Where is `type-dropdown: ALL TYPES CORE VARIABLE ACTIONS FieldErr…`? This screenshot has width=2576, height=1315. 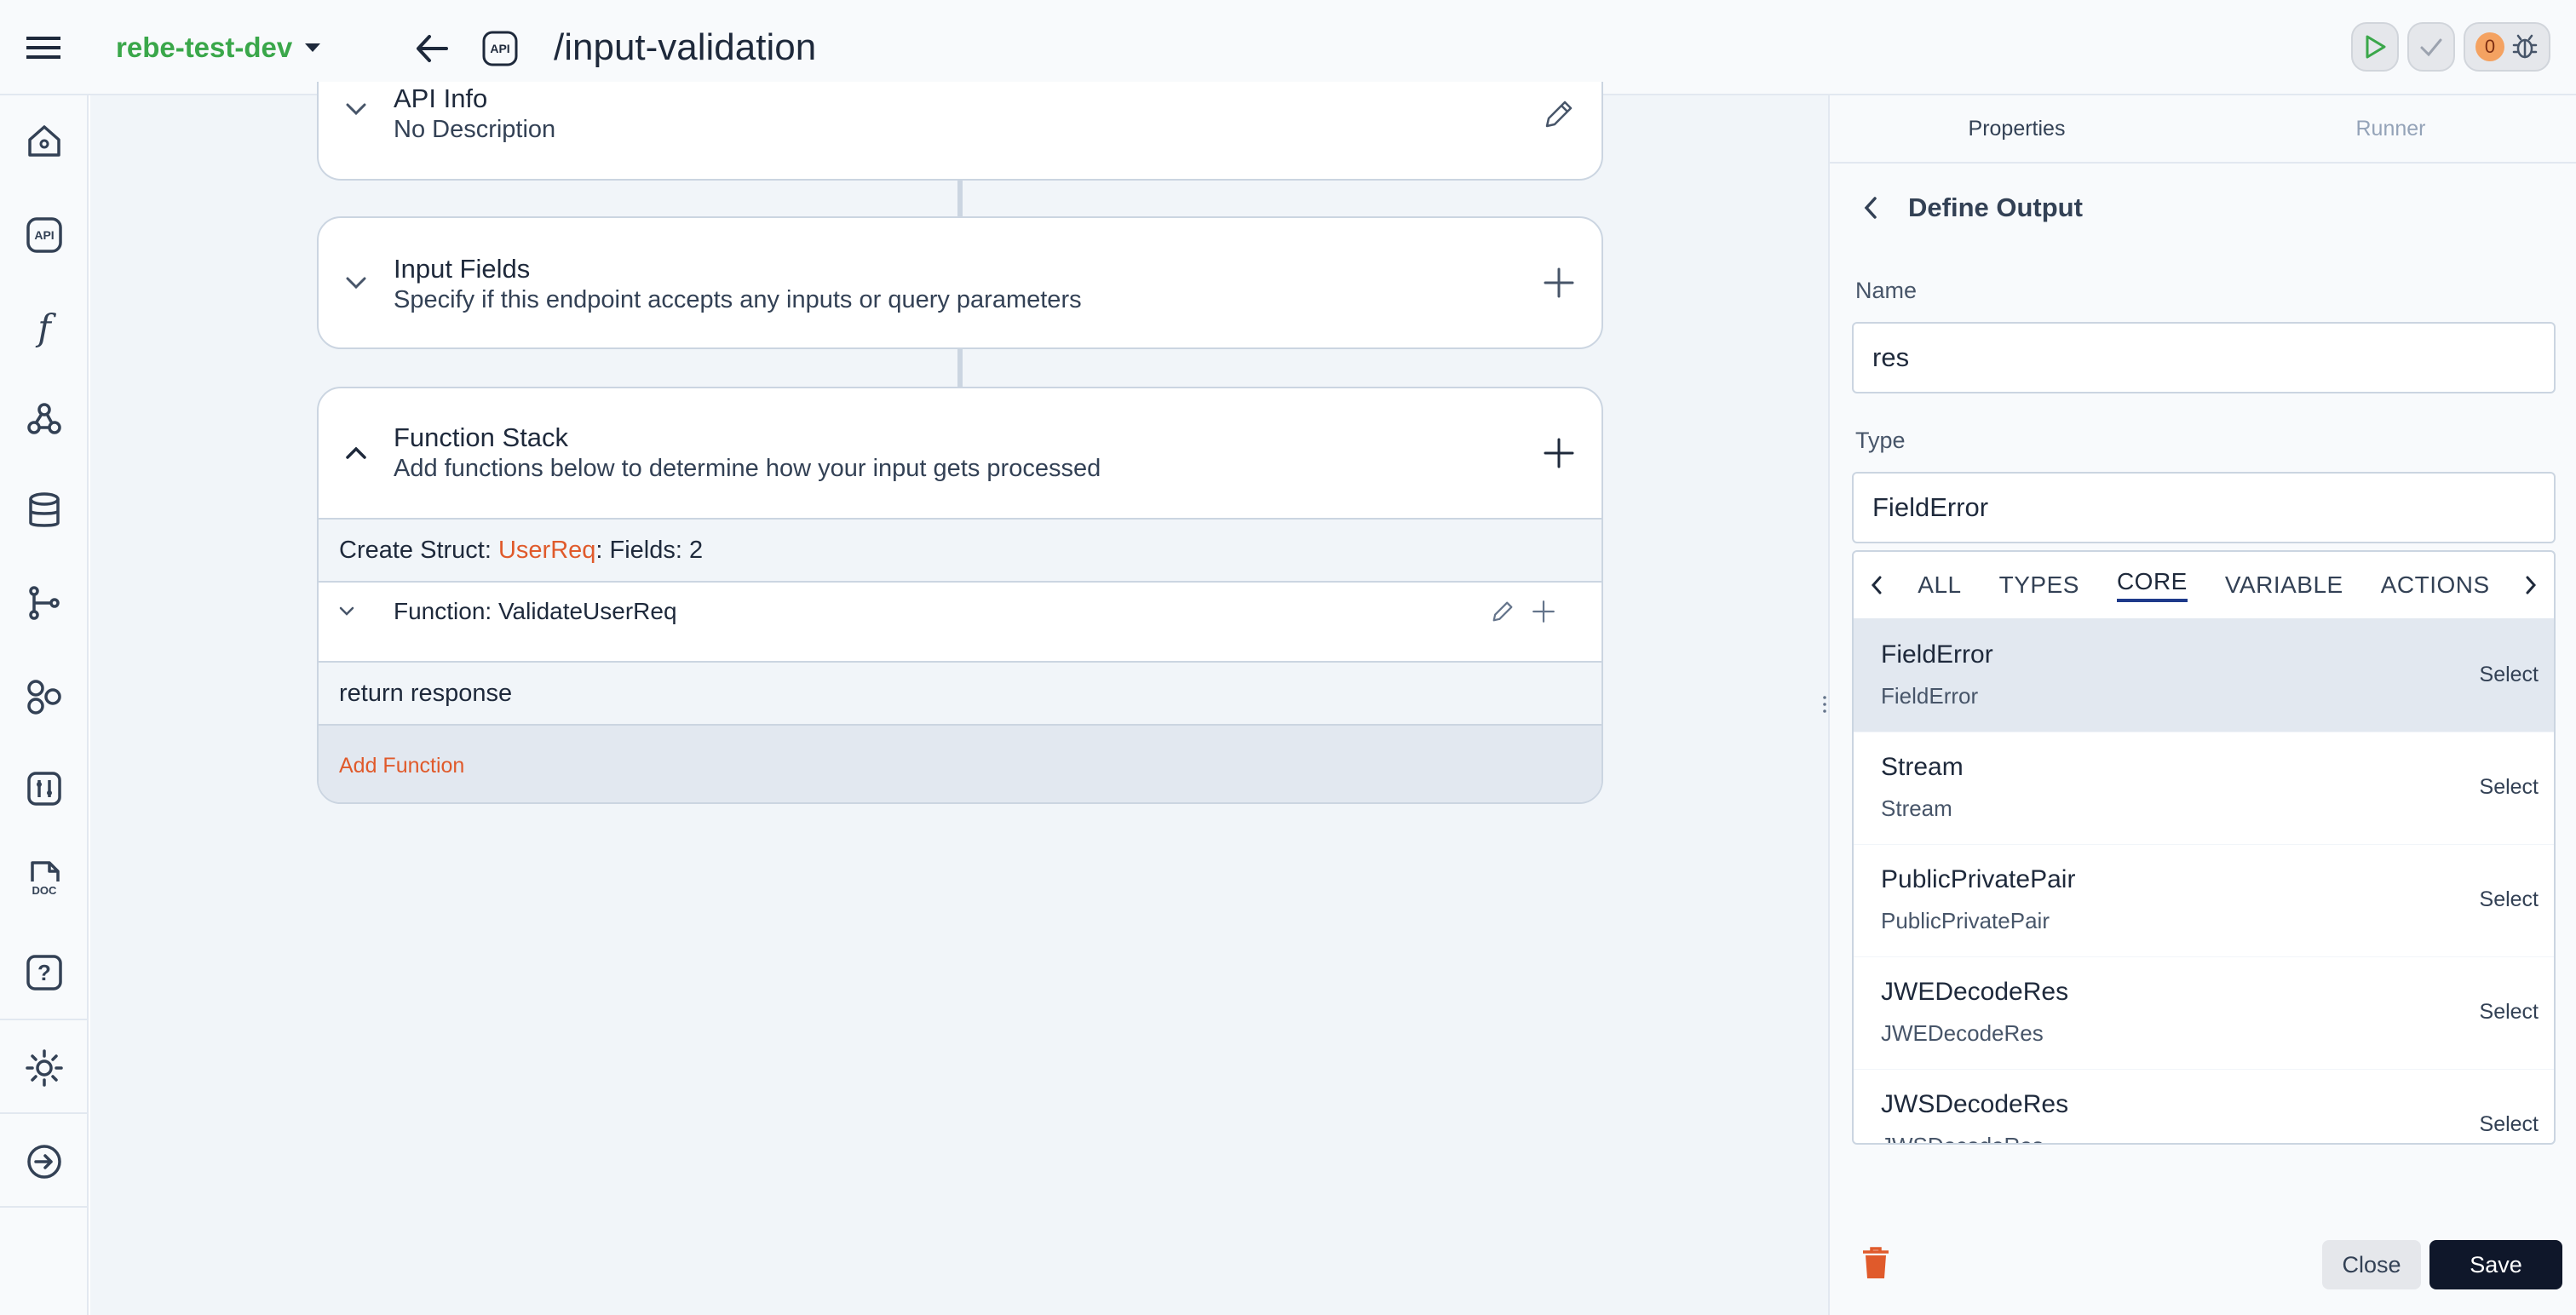 type-dropdown: ALL TYPES CORE VARIABLE ACTIONS FieldErr… is located at coordinates (2204, 847).